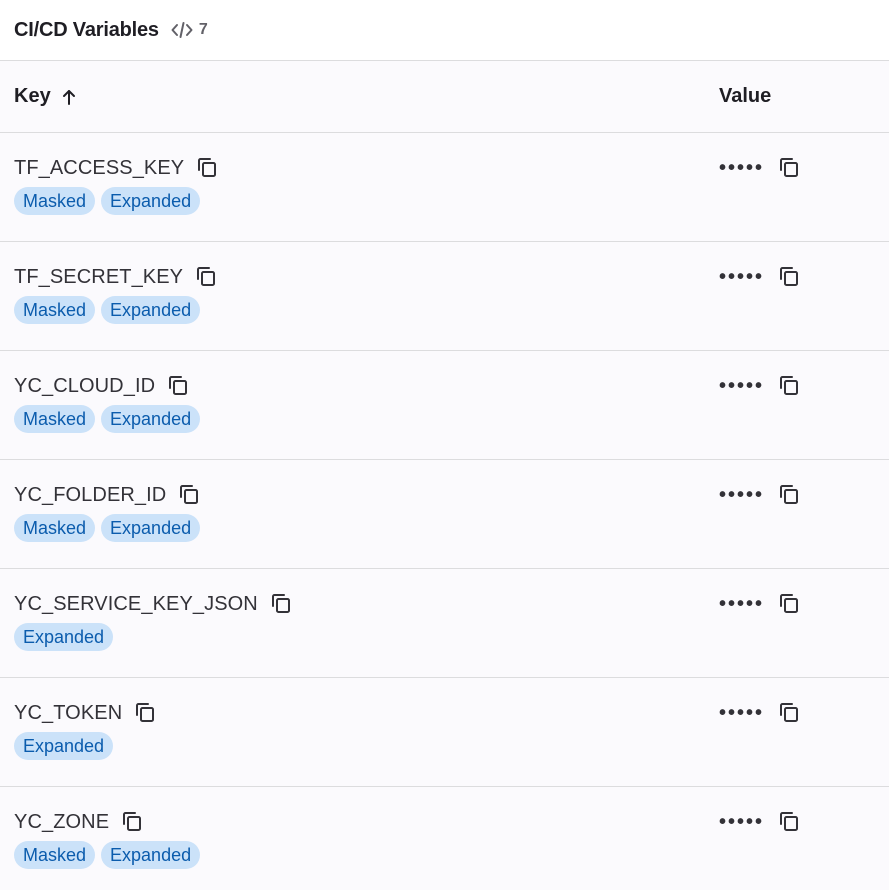 The width and height of the screenshot is (889, 890). I want to click on variable-key-cell: TF_SECRET_KEY, so click(116, 277).